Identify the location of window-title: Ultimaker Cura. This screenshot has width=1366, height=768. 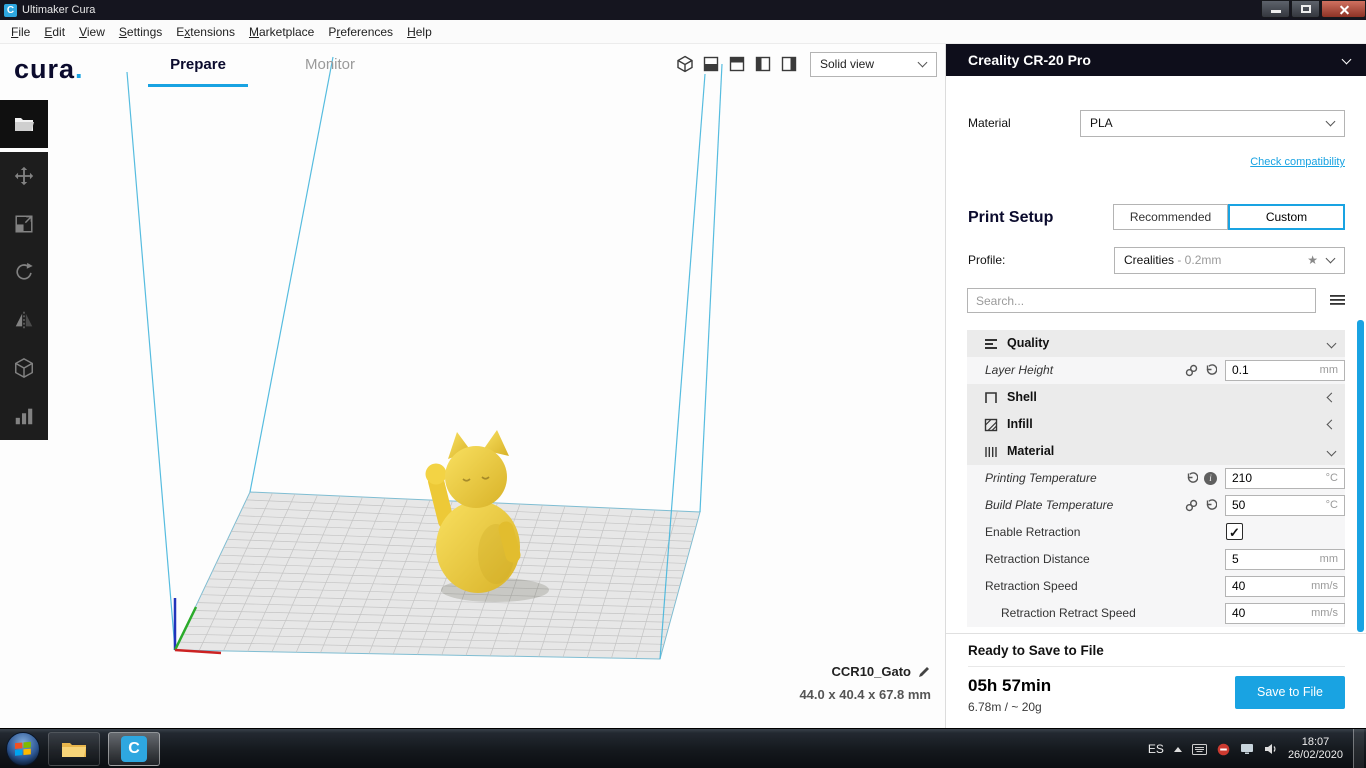
(59, 10).